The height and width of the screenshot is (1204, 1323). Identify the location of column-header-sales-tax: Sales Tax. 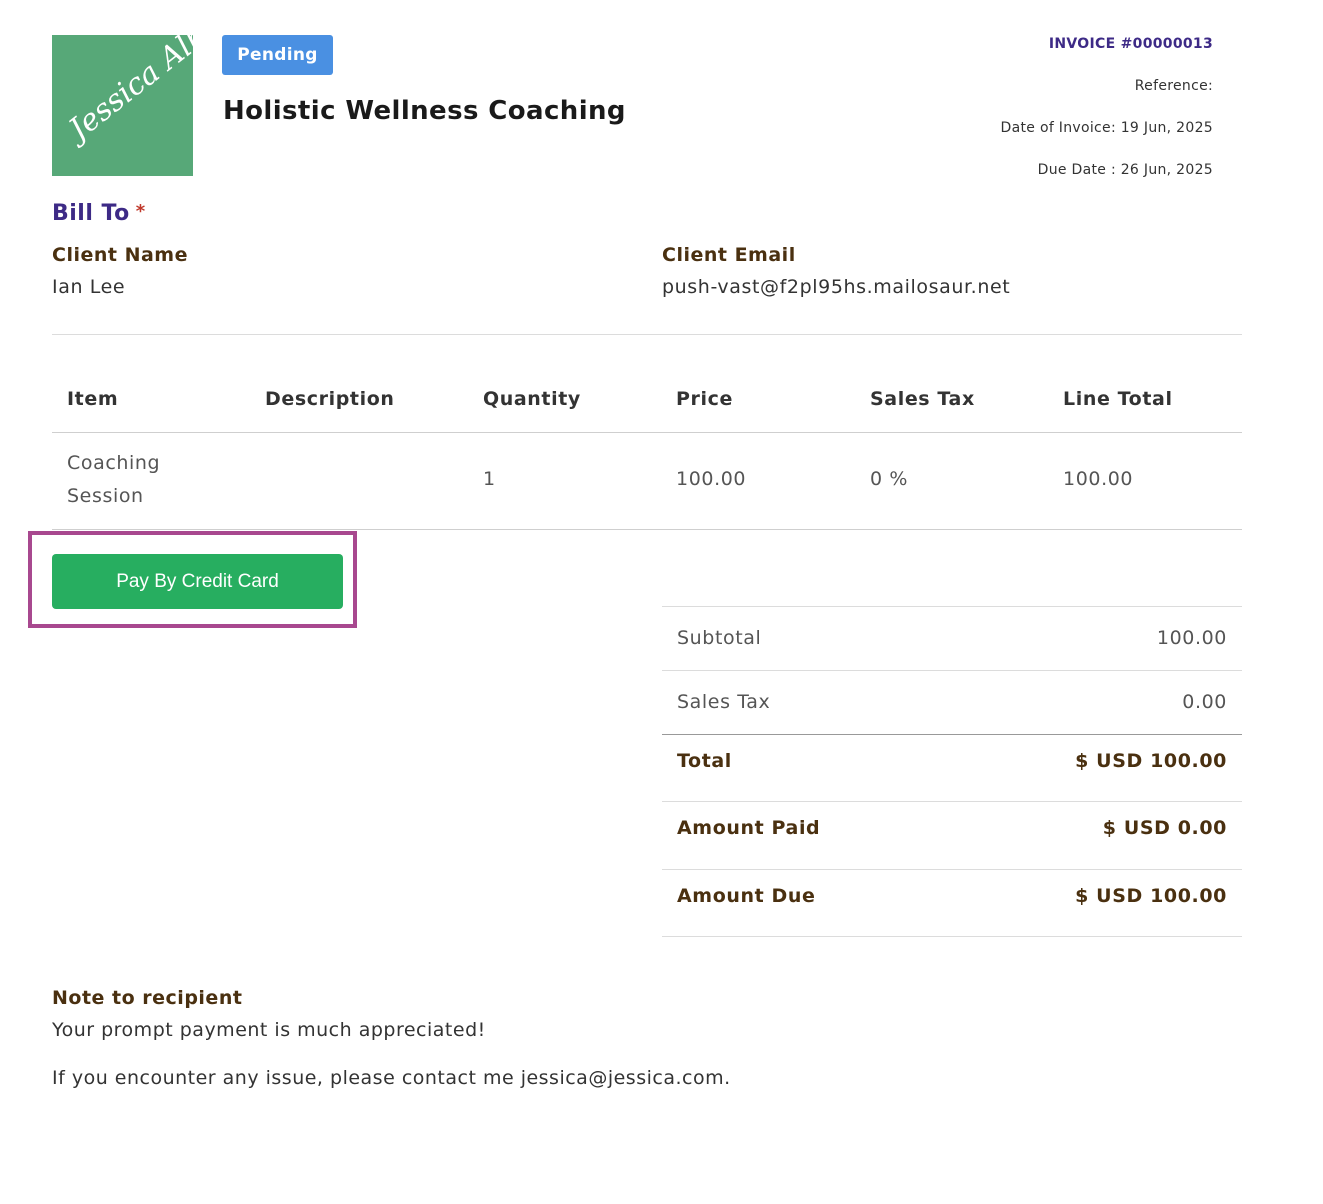
(922, 399).